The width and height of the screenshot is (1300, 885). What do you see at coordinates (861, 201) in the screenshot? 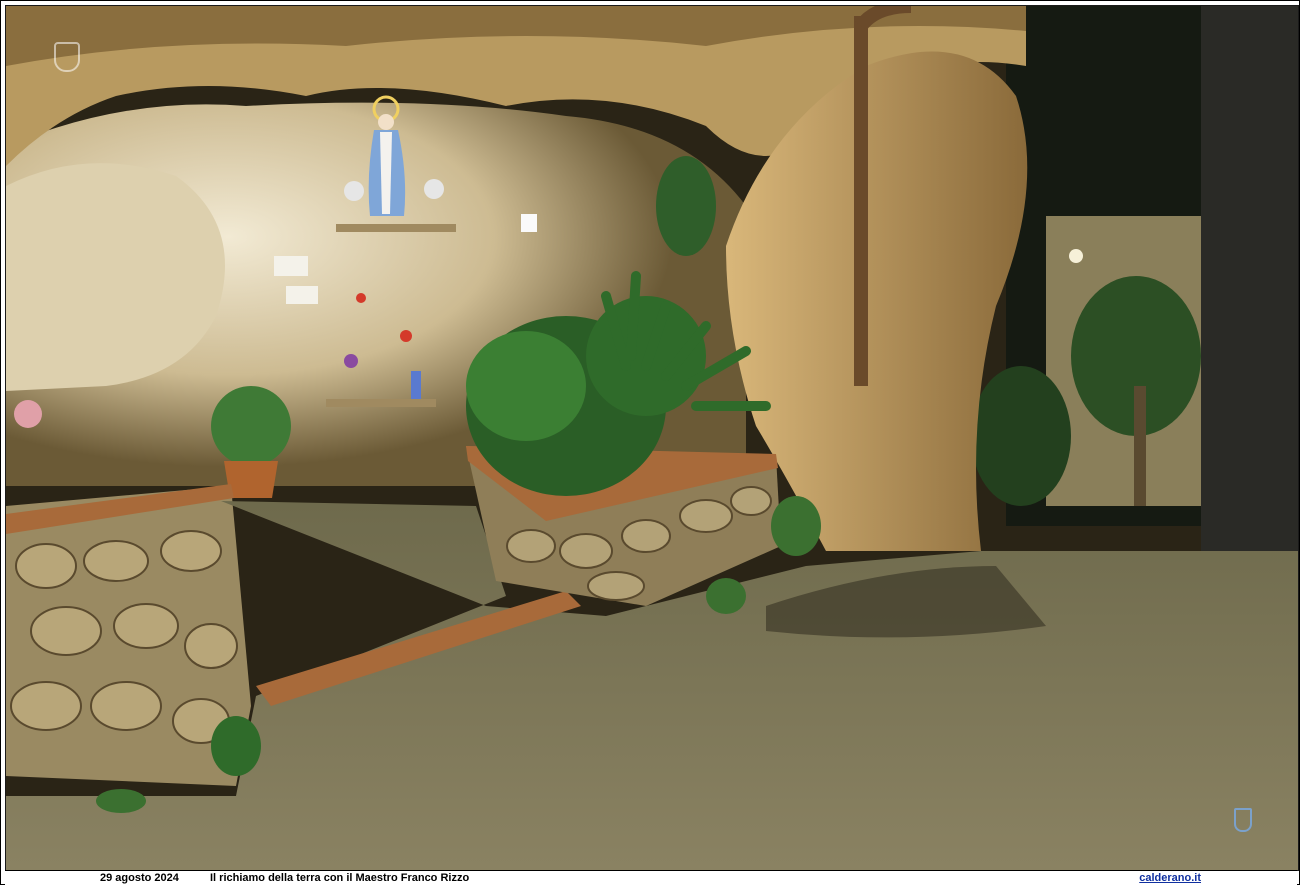
I see `drain-pipe` at bounding box center [861, 201].